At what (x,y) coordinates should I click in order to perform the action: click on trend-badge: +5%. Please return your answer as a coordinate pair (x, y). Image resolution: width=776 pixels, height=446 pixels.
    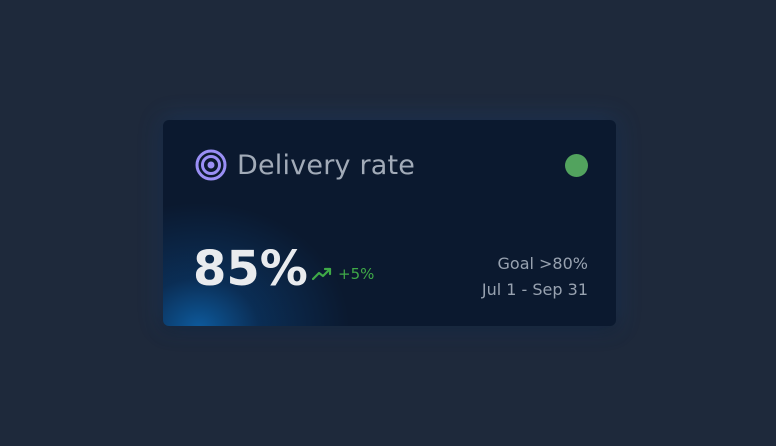
    Looking at the image, I should click on (343, 274).